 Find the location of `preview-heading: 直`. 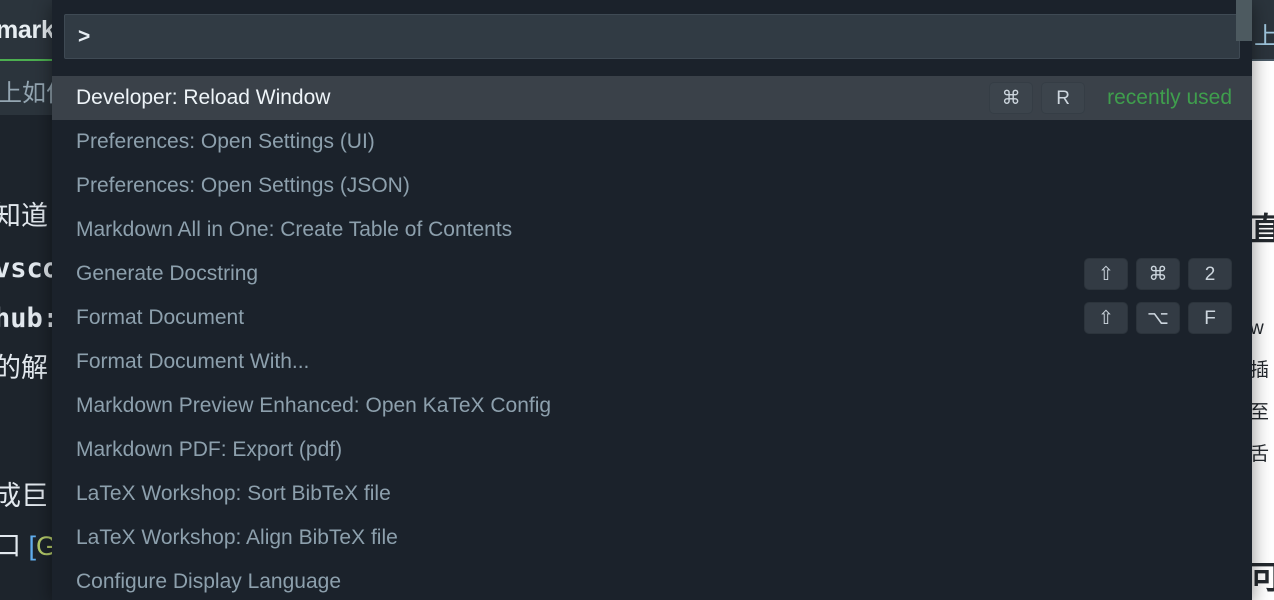

preview-heading: 直 is located at coordinates (1263, 229).